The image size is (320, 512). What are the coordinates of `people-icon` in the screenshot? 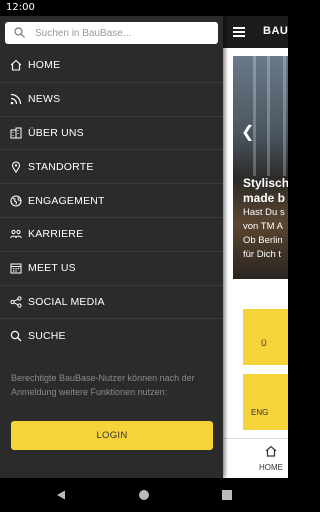 It's located at (16, 234).